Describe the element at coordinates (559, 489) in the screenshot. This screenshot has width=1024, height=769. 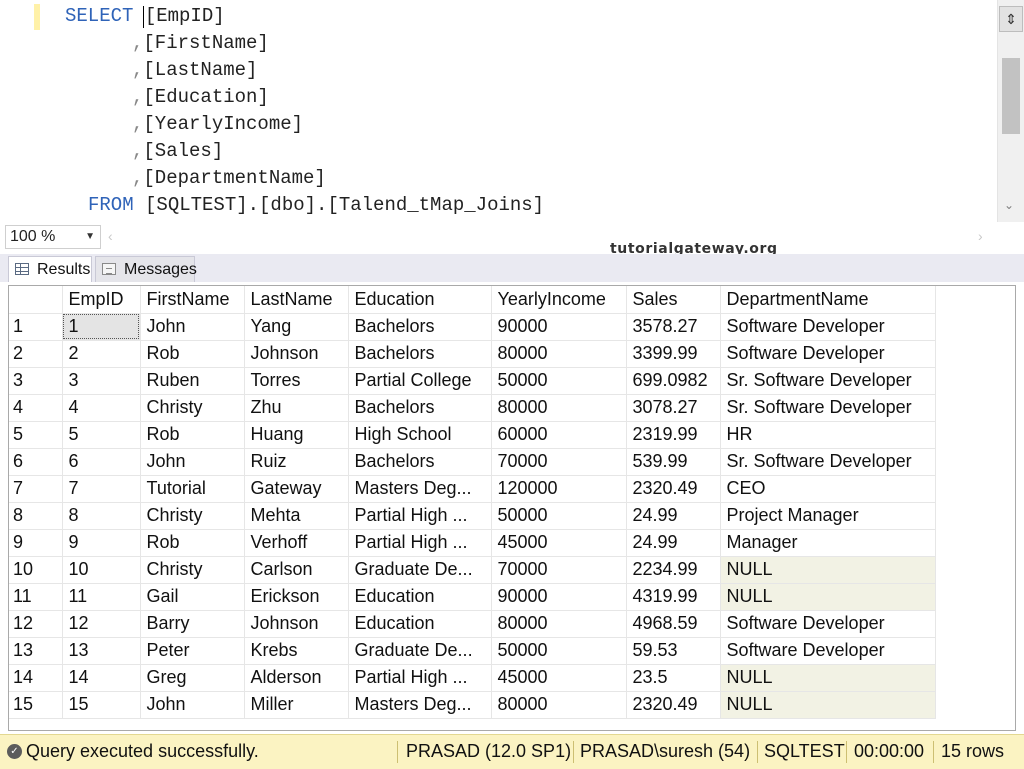
I see `table-cell: 120000` at that location.